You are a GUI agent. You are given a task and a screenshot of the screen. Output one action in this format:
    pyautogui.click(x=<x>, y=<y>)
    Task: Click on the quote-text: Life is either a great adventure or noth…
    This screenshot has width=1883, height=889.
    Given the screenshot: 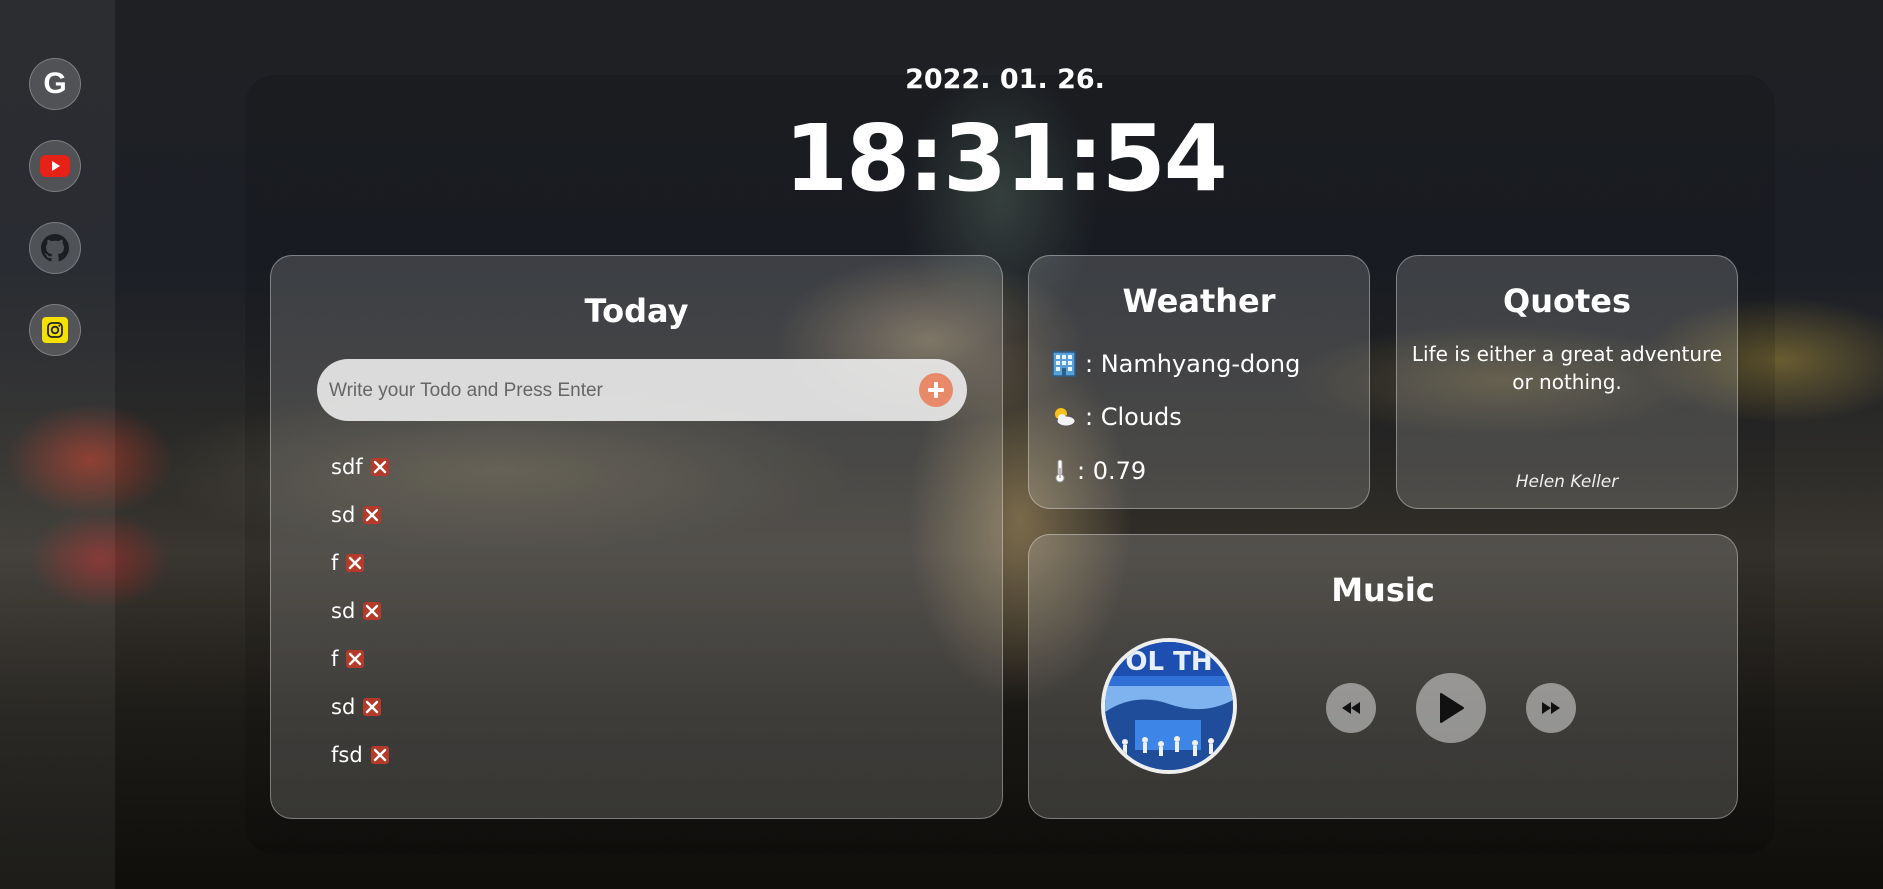 What is the action you would take?
    pyautogui.click(x=1567, y=368)
    